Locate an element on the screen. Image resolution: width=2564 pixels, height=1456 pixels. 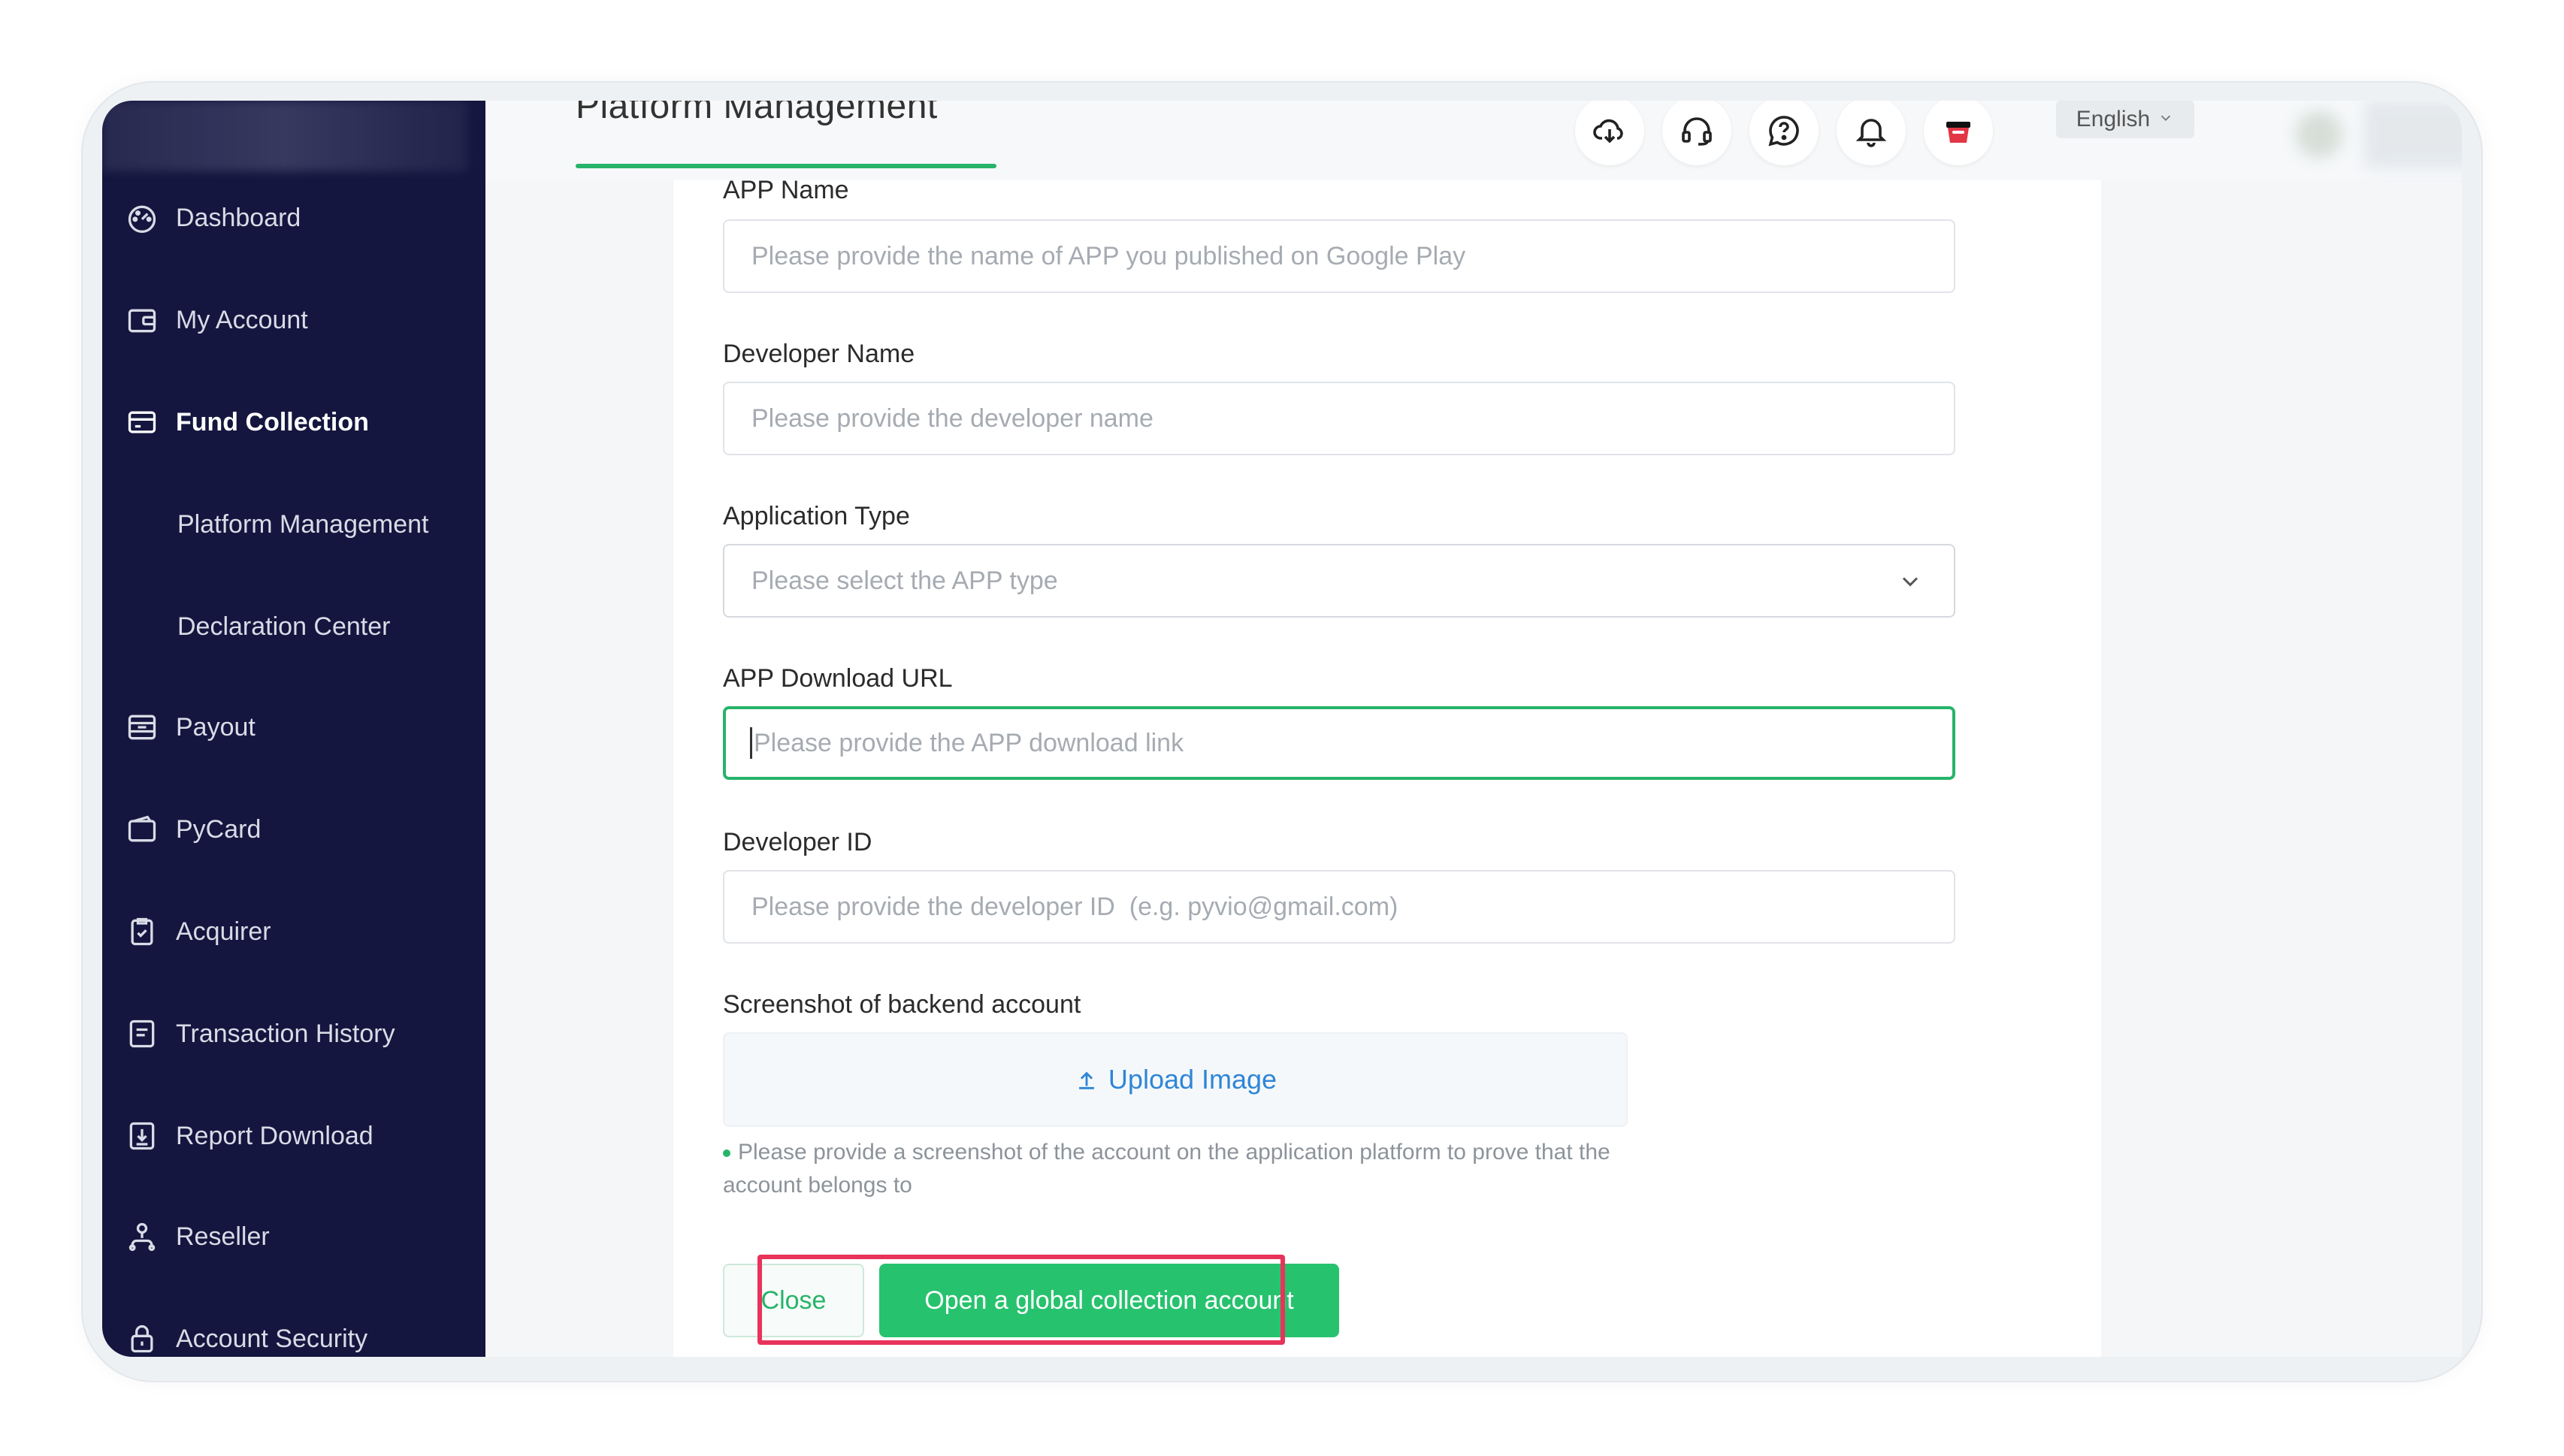
language-label: English is located at coordinates (2113, 119).